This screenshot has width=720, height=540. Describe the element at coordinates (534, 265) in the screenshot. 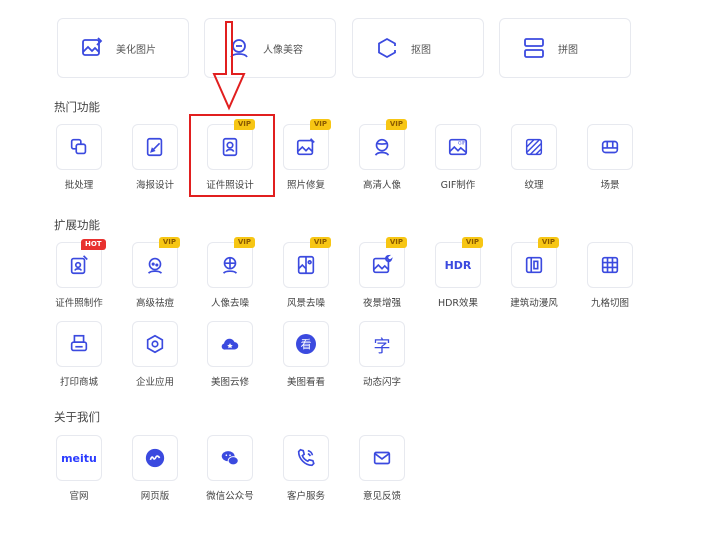

I see `architecture-anime-icon` at that location.